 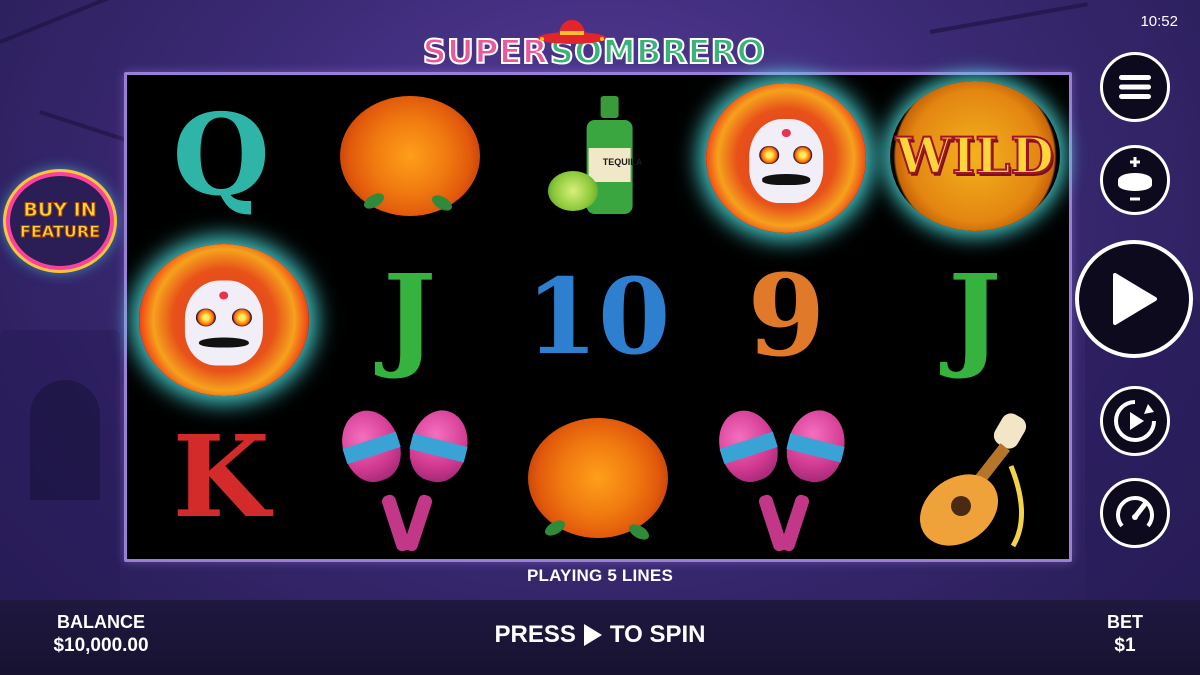 I want to click on symbol-q-letter: Q, so click(x=221, y=155).